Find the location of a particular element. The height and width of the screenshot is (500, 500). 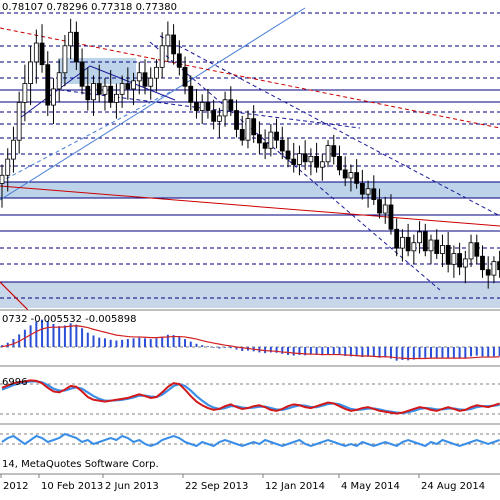

x-tick-label: 2012 is located at coordinates (15, 486).